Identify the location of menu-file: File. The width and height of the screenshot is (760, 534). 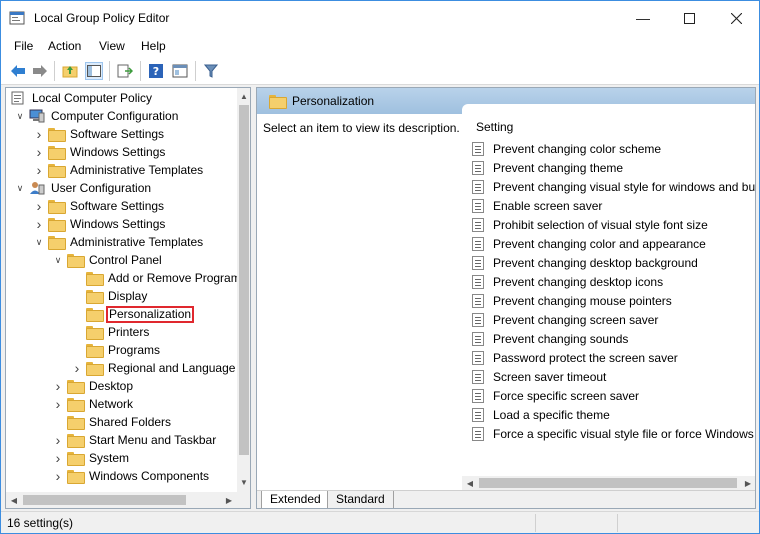
(23, 46).